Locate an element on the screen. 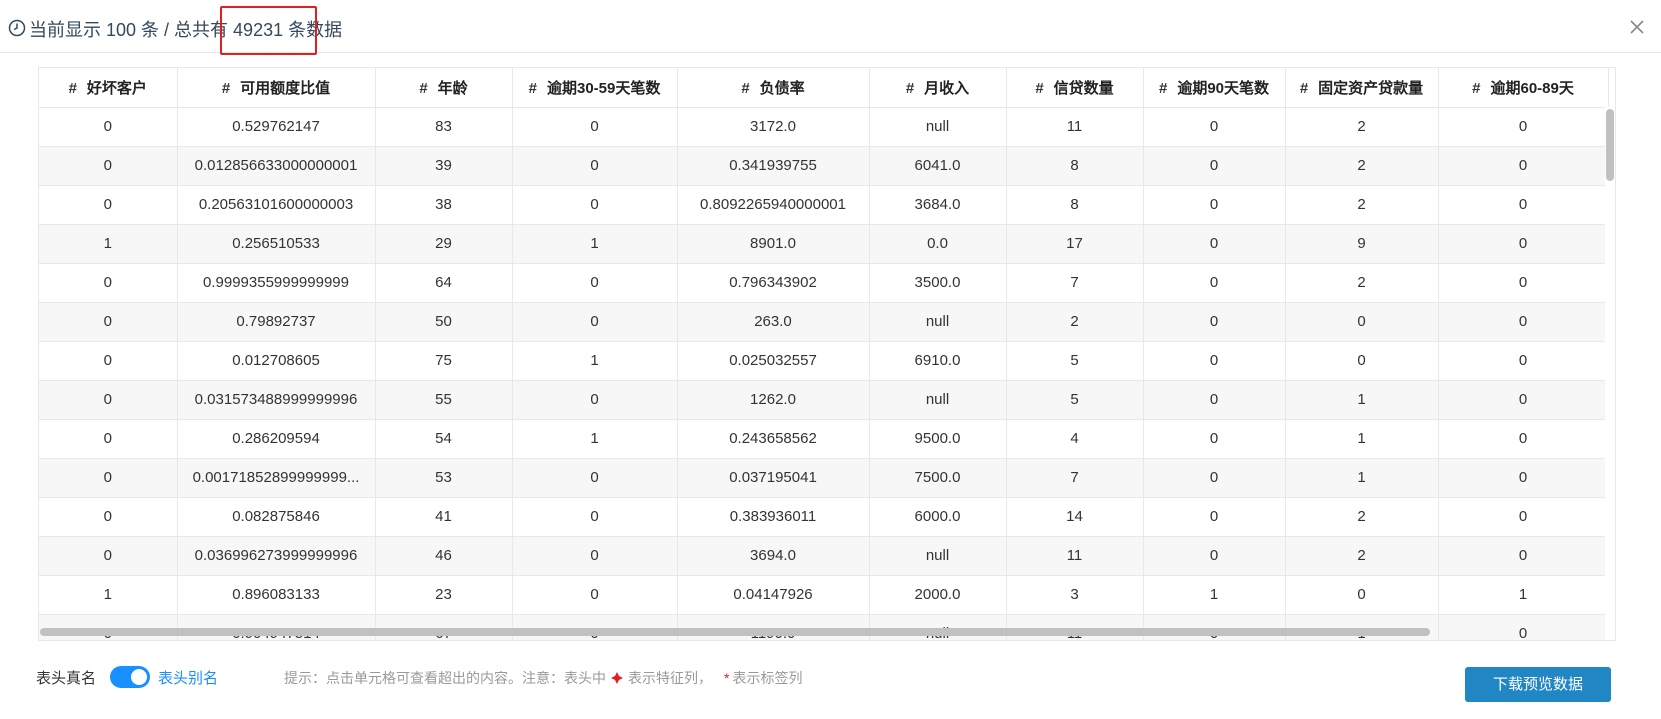 The width and height of the screenshot is (1661, 719). table-cell: 0.79892737 is located at coordinates (276, 322).